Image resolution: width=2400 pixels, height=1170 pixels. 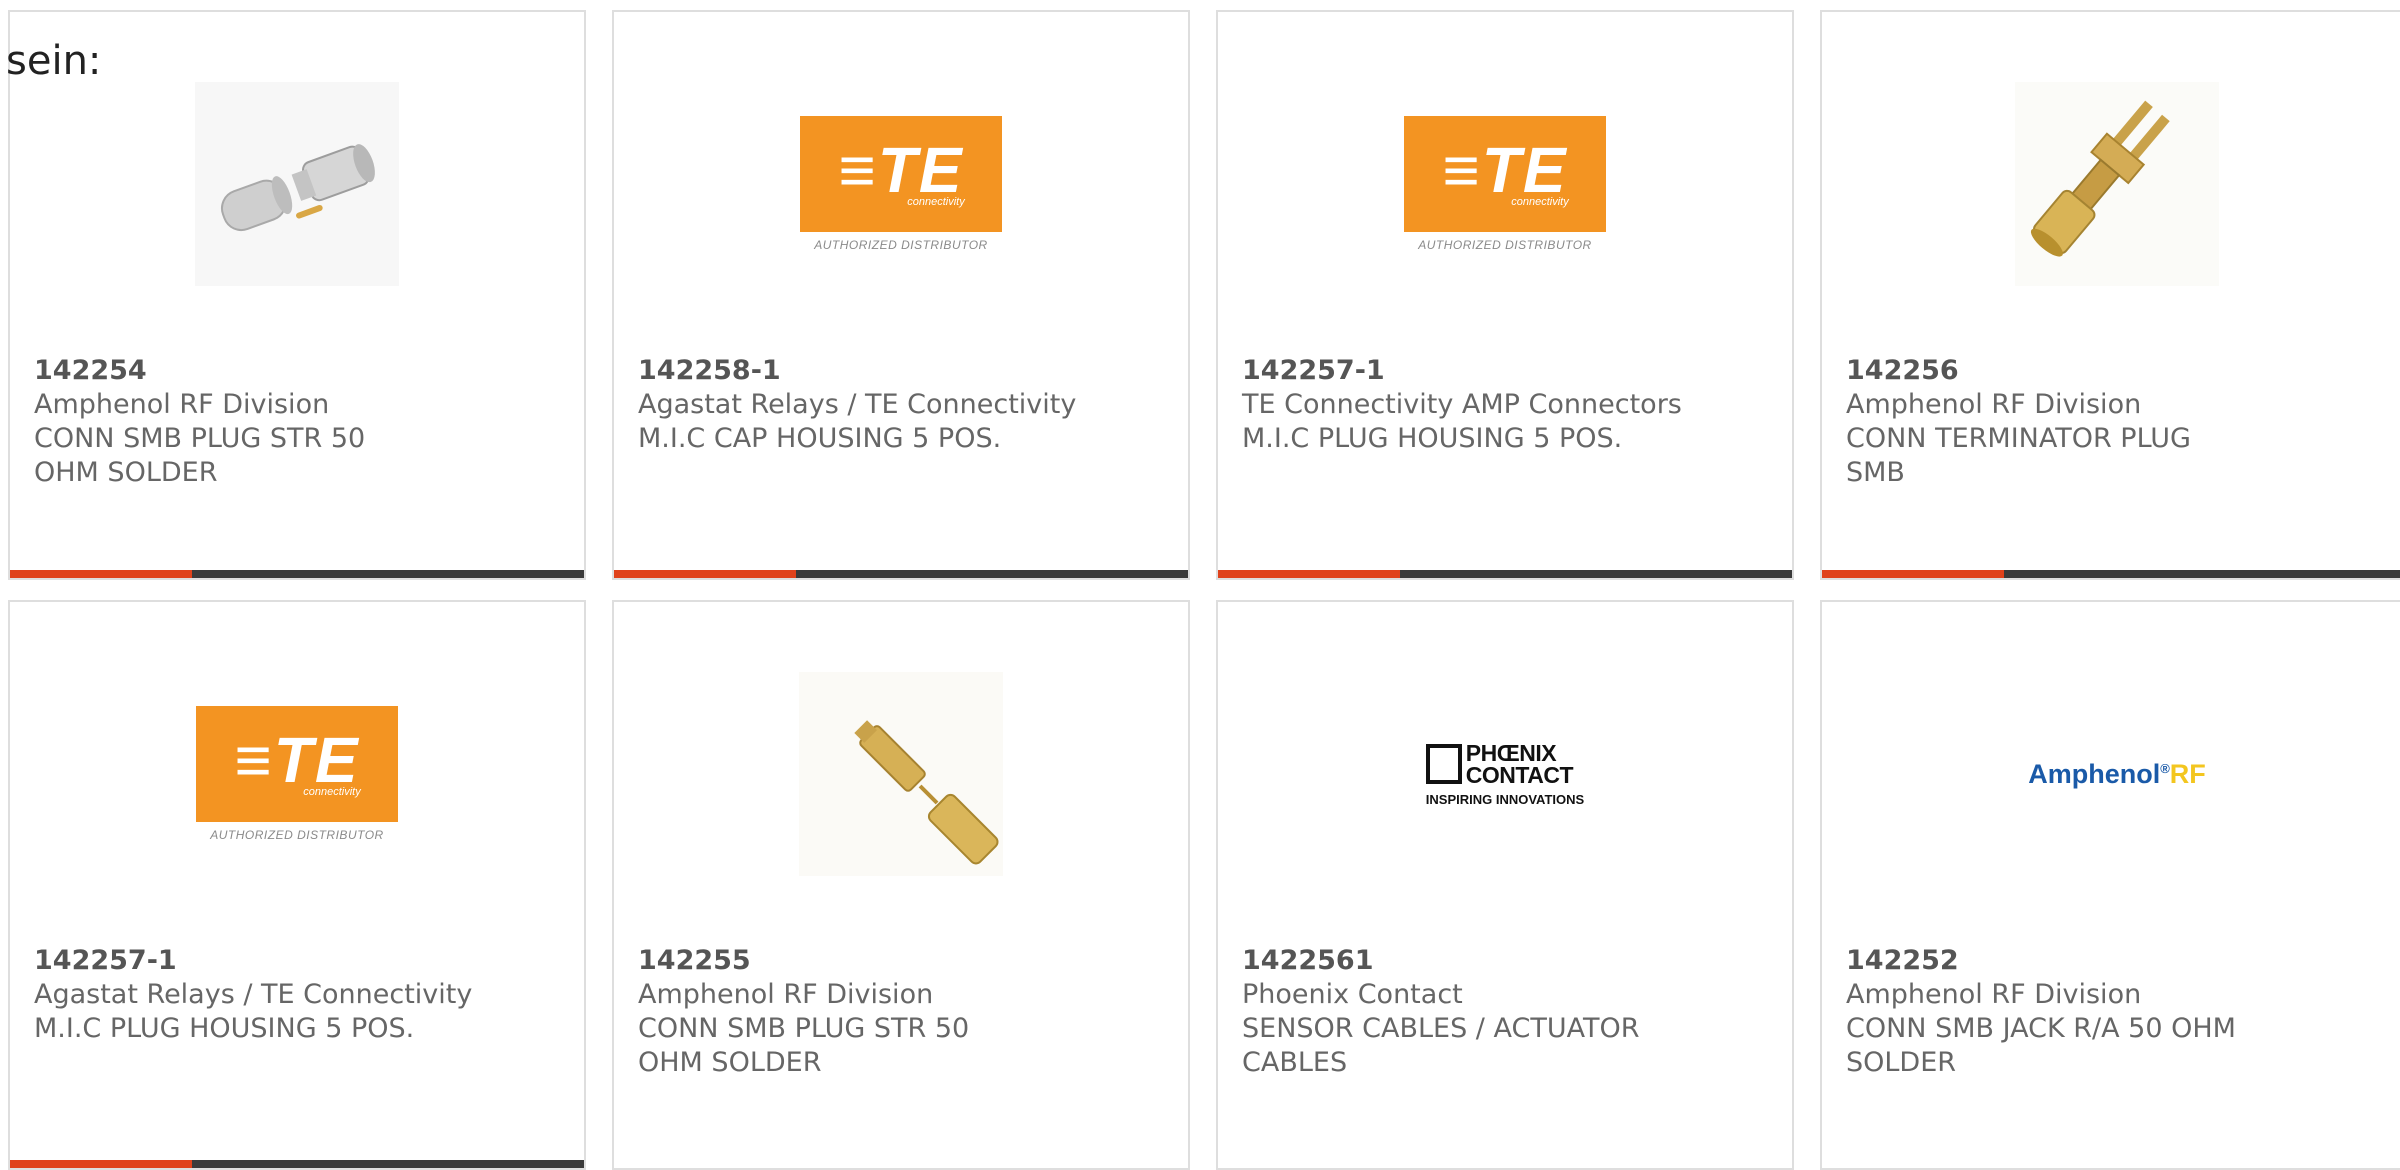 What do you see at coordinates (2018, 455) in the screenshot?
I see `description: CONN TERMINATOR PLUG SMB` at bounding box center [2018, 455].